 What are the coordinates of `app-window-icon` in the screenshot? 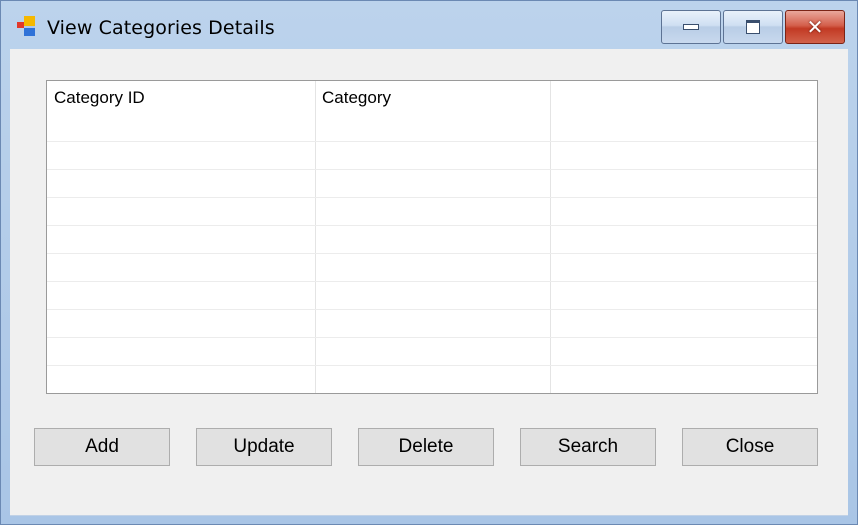 It's located at (26, 26).